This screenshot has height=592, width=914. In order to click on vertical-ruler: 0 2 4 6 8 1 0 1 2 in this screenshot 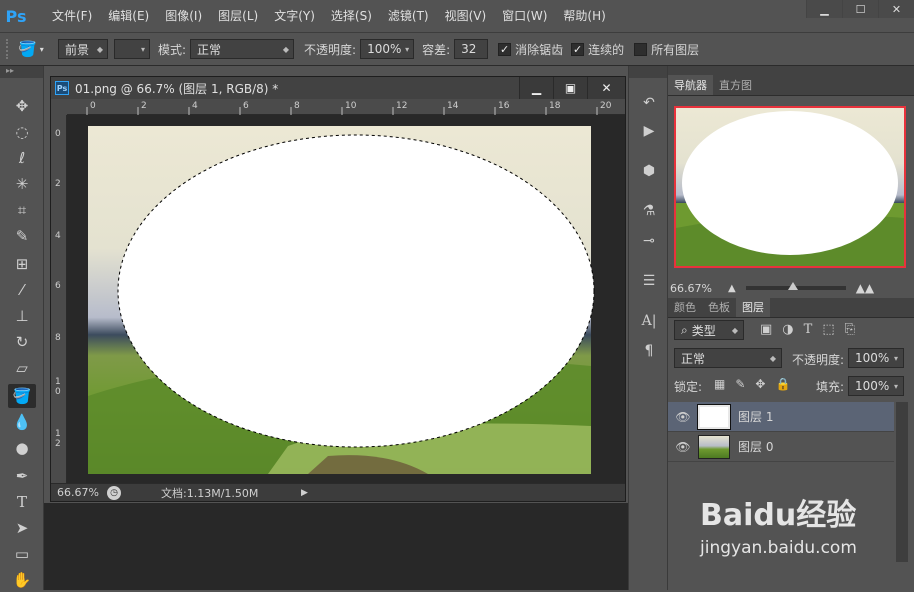, I will do `click(59, 299)`.